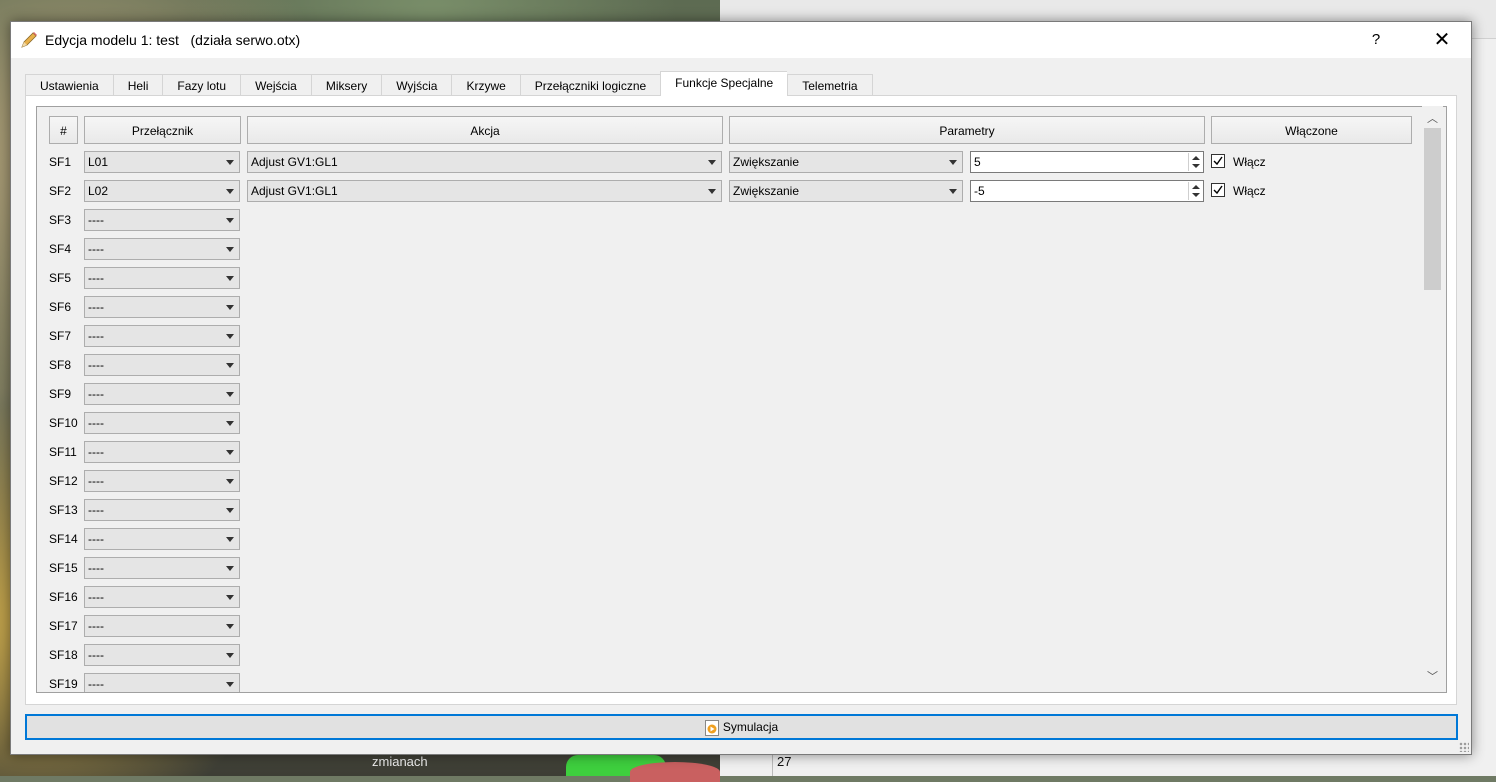 The height and width of the screenshot is (782, 1496). What do you see at coordinates (63, 452) in the screenshot?
I see `row-id: SF11` at bounding box center [63, 452].